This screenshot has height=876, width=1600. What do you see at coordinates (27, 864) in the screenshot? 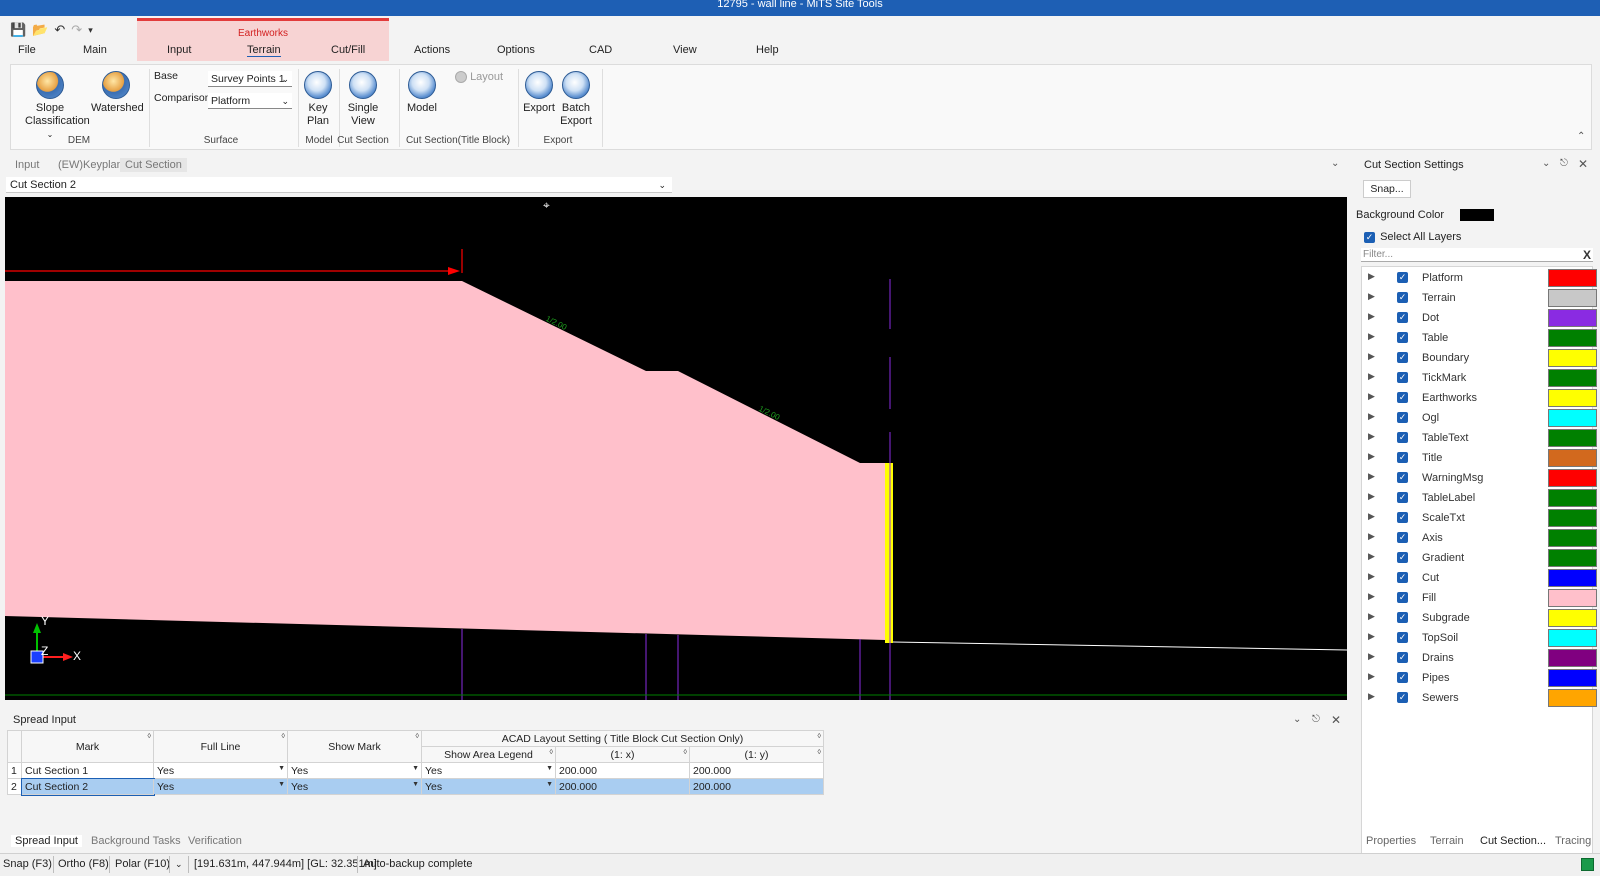
I see `snap-toggle: Snap (F3)` at bounding box center [27, 864].